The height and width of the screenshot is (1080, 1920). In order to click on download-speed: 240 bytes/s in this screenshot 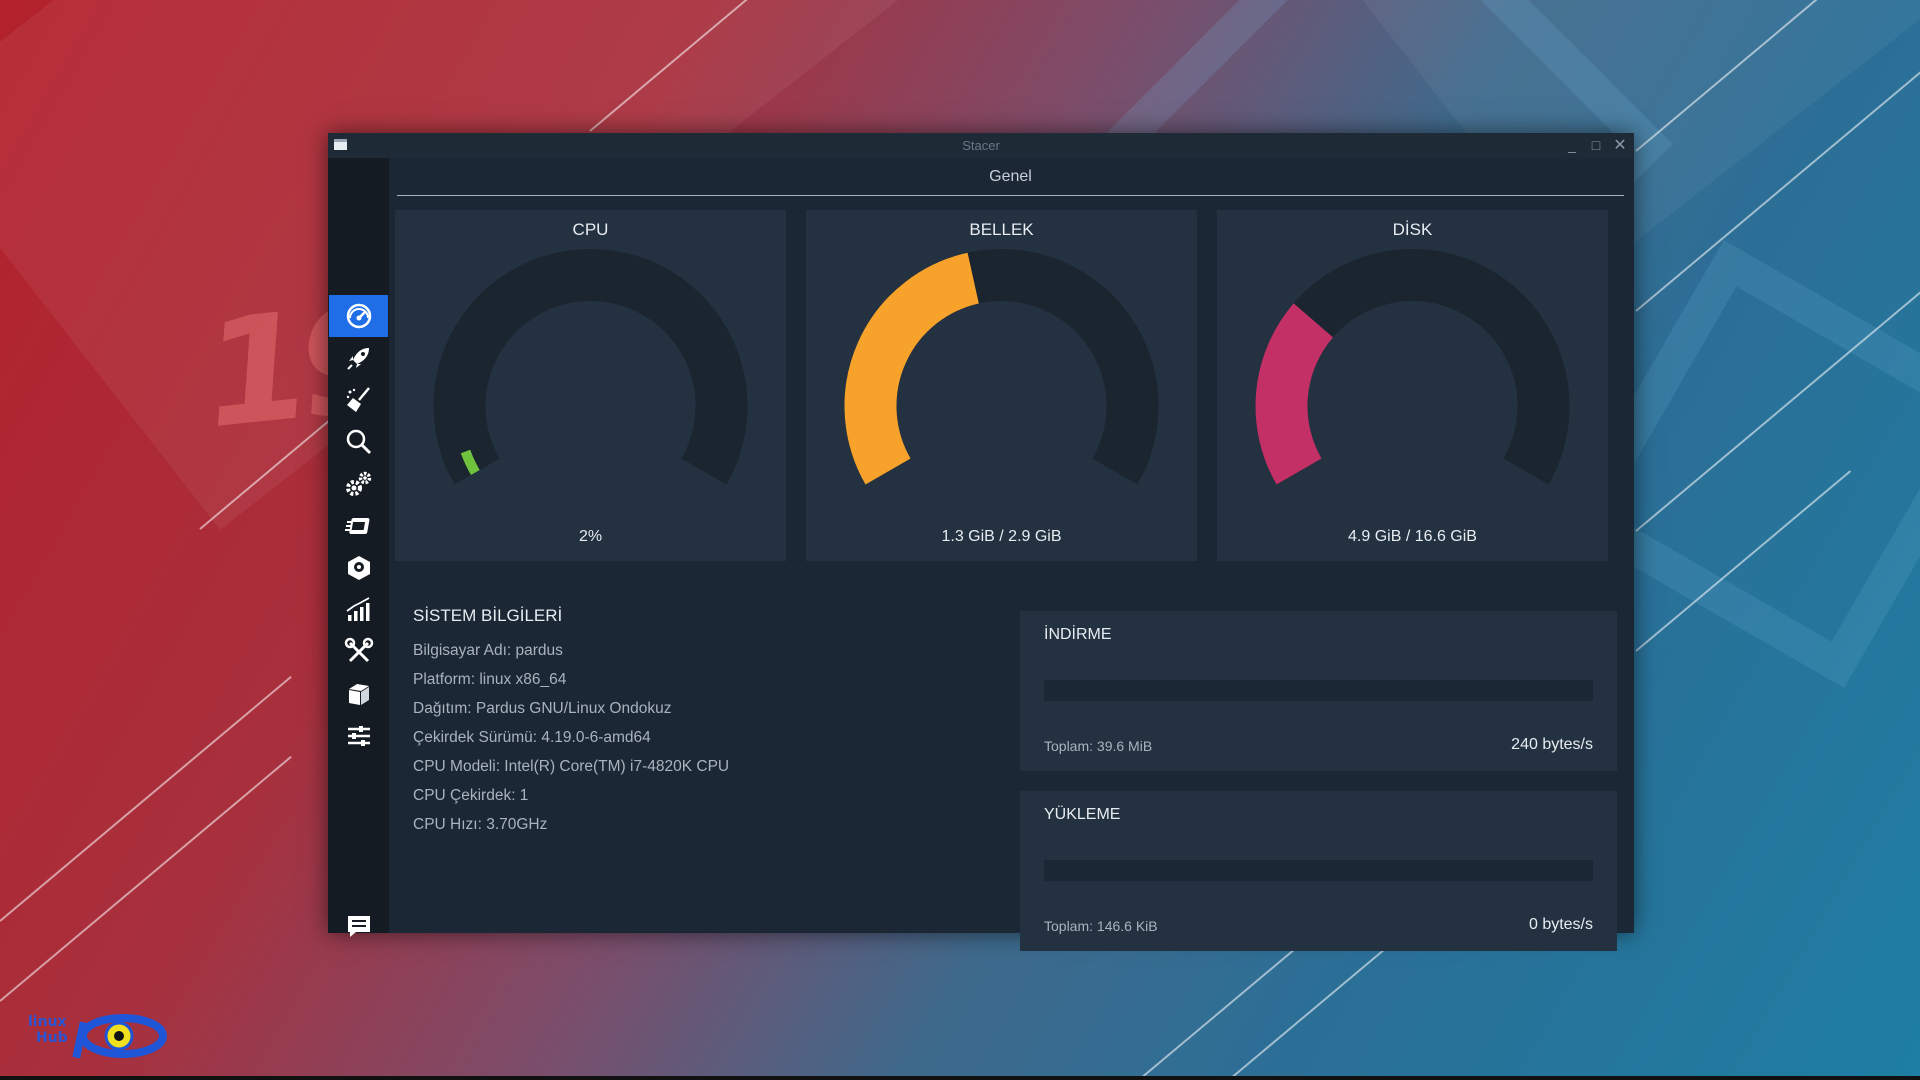, I will do `click(1552, 744)`.